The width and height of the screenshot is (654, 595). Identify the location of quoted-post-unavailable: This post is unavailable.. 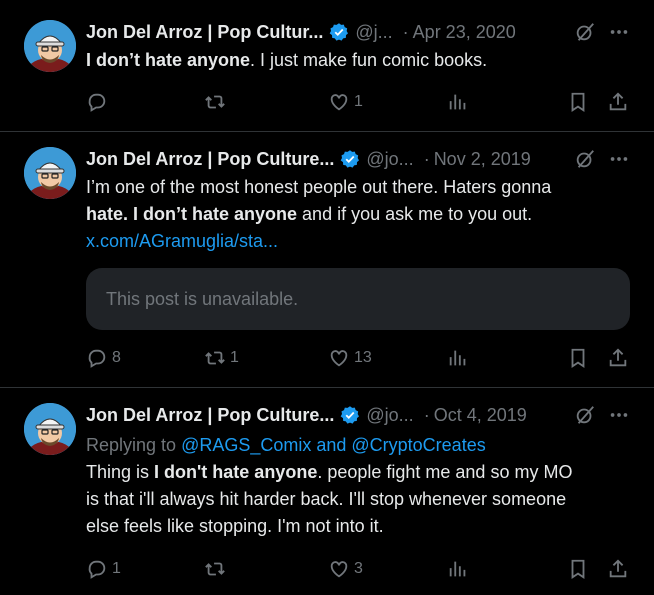
(358, 299).